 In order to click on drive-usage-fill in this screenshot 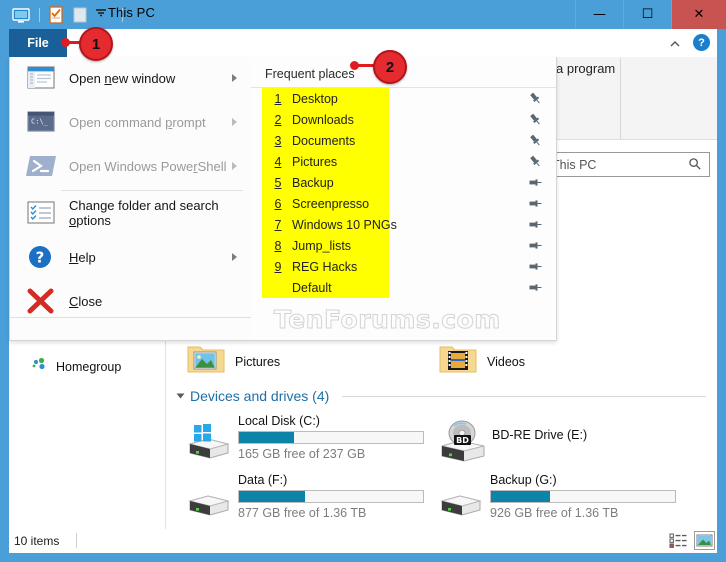, I will do `click(267, 437)`.